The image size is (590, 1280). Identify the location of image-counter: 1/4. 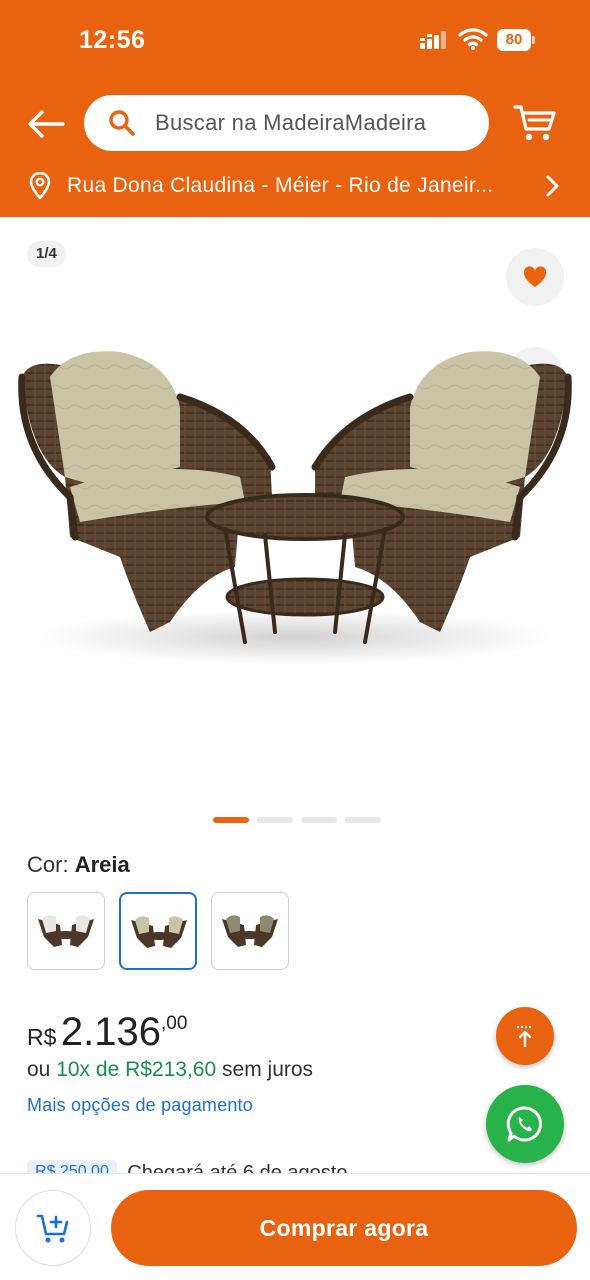
(46, 254).